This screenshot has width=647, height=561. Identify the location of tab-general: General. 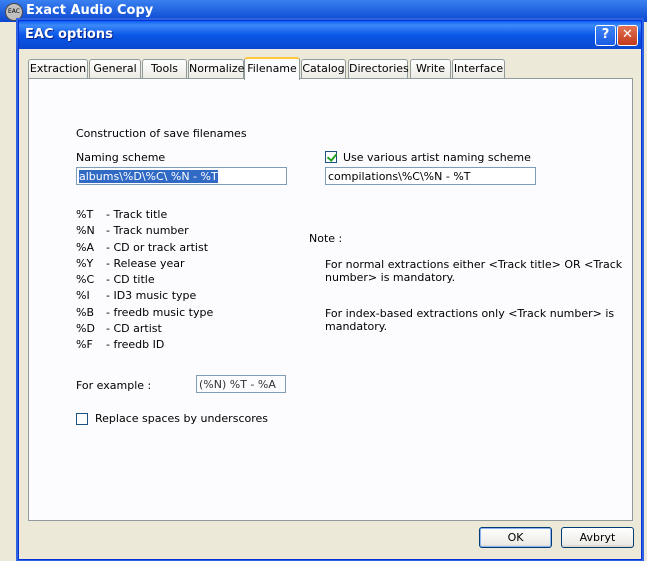
(115, 68).